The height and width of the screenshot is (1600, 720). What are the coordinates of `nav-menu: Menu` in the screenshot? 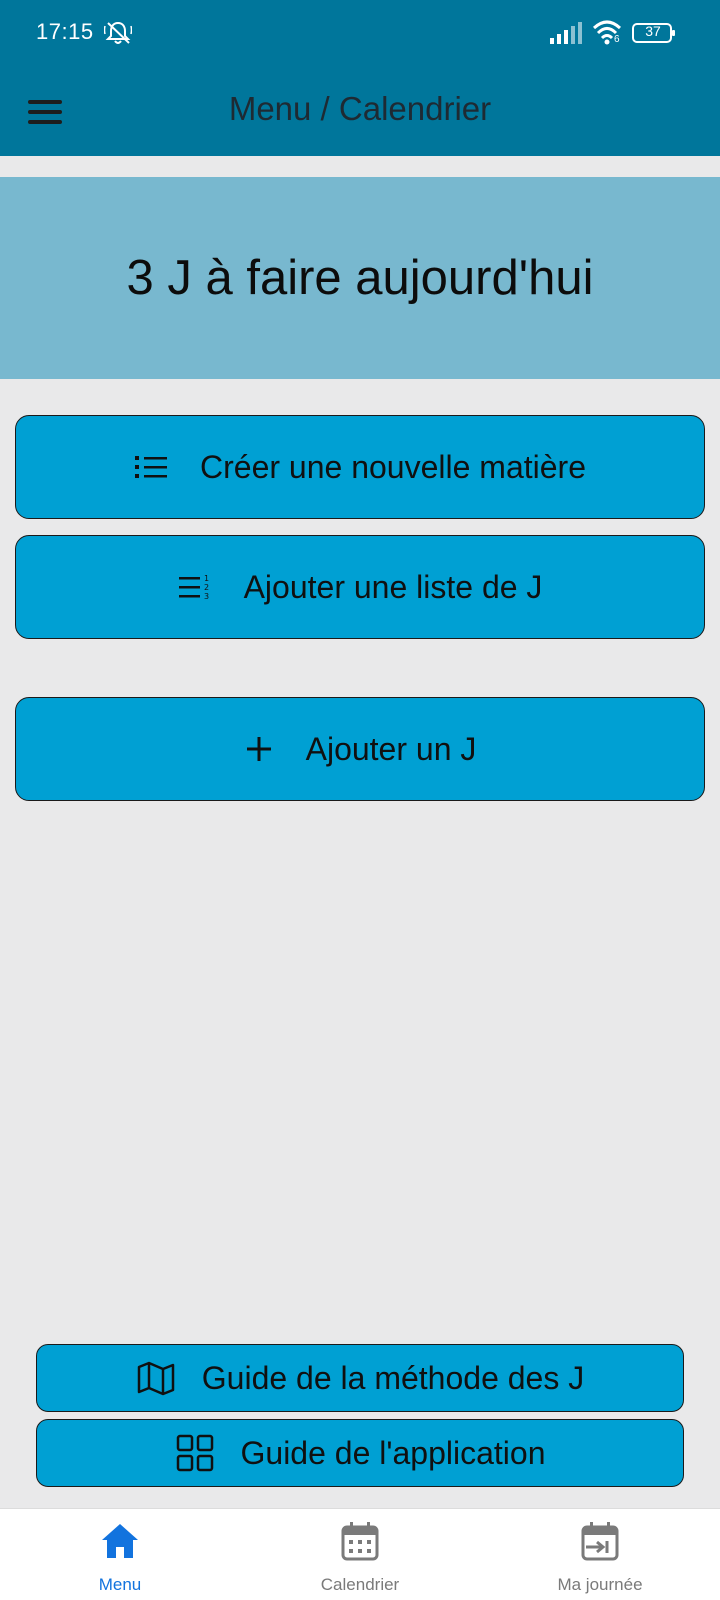 It's located at (120, 1554).